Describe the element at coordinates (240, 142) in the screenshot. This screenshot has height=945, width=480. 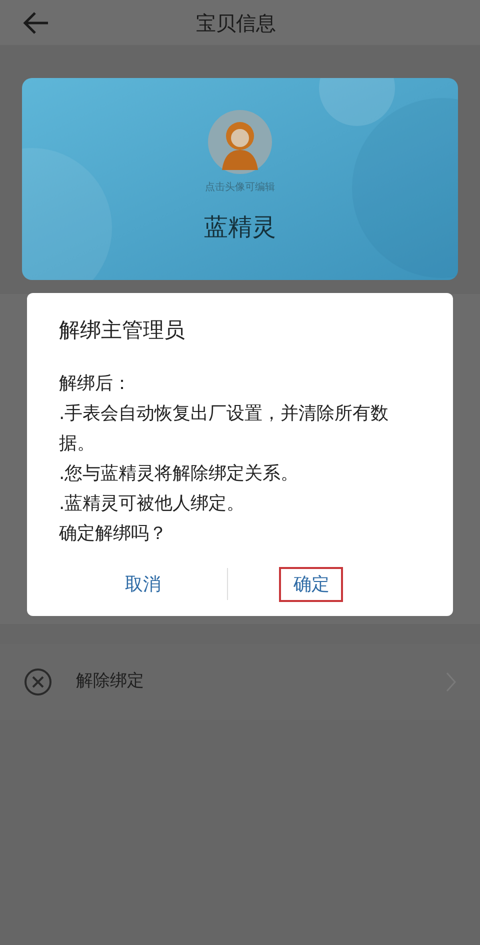
I see `avatar` at that location.